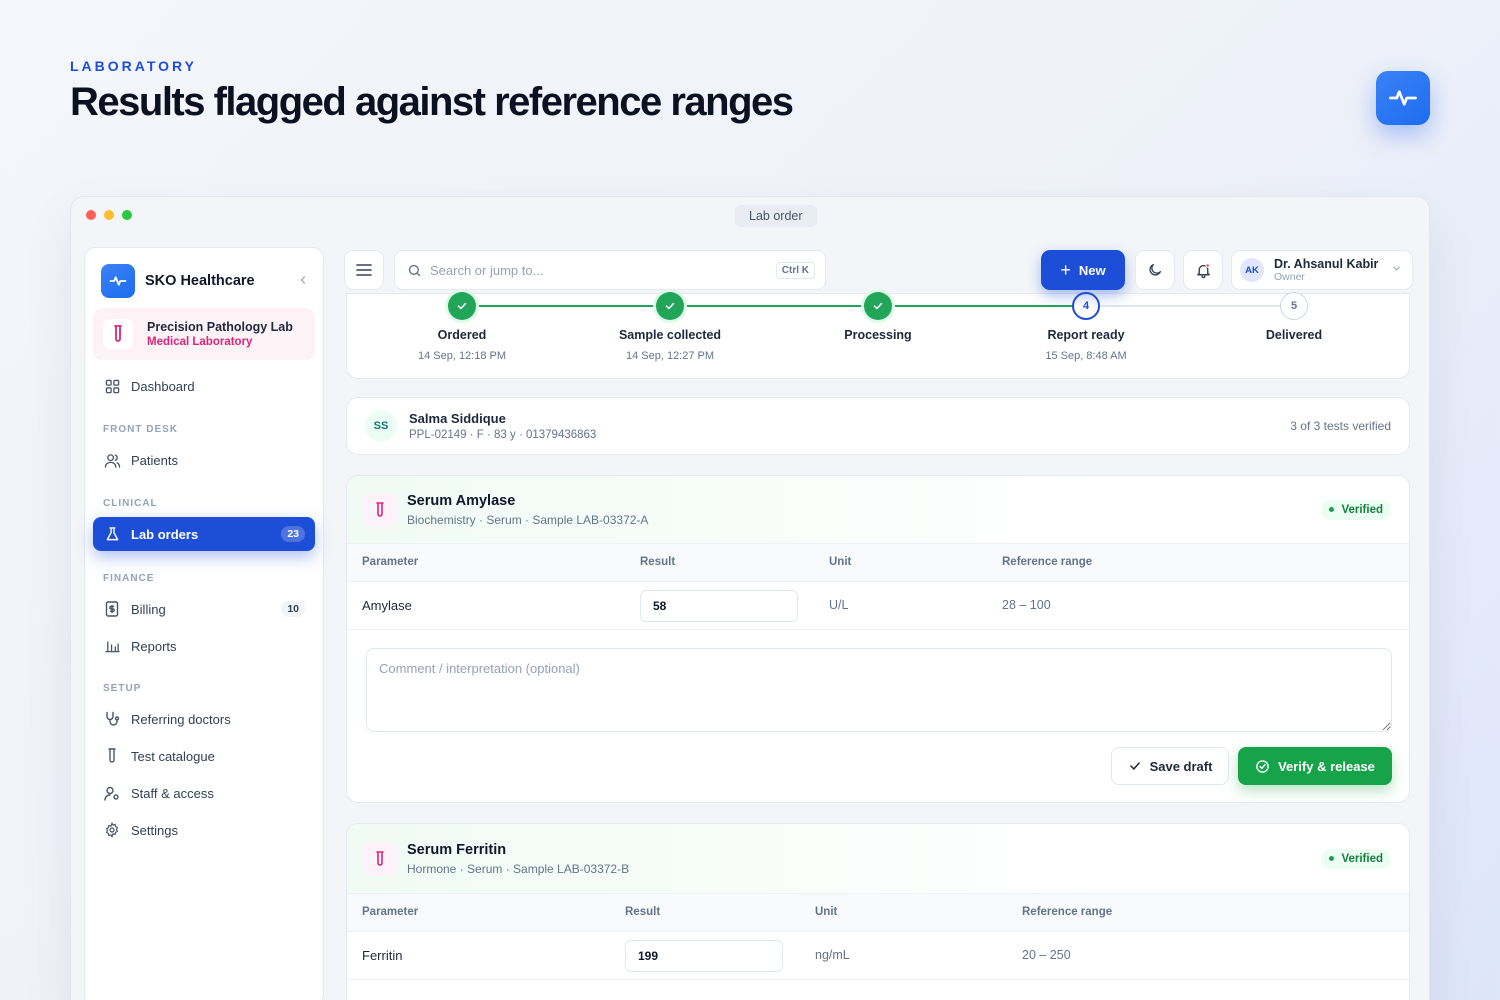 This screenshot has width=1500, height=1000. Describe the element at coordinates (127, 215) in the screenshot. I see `window-maximize-button` at that location.